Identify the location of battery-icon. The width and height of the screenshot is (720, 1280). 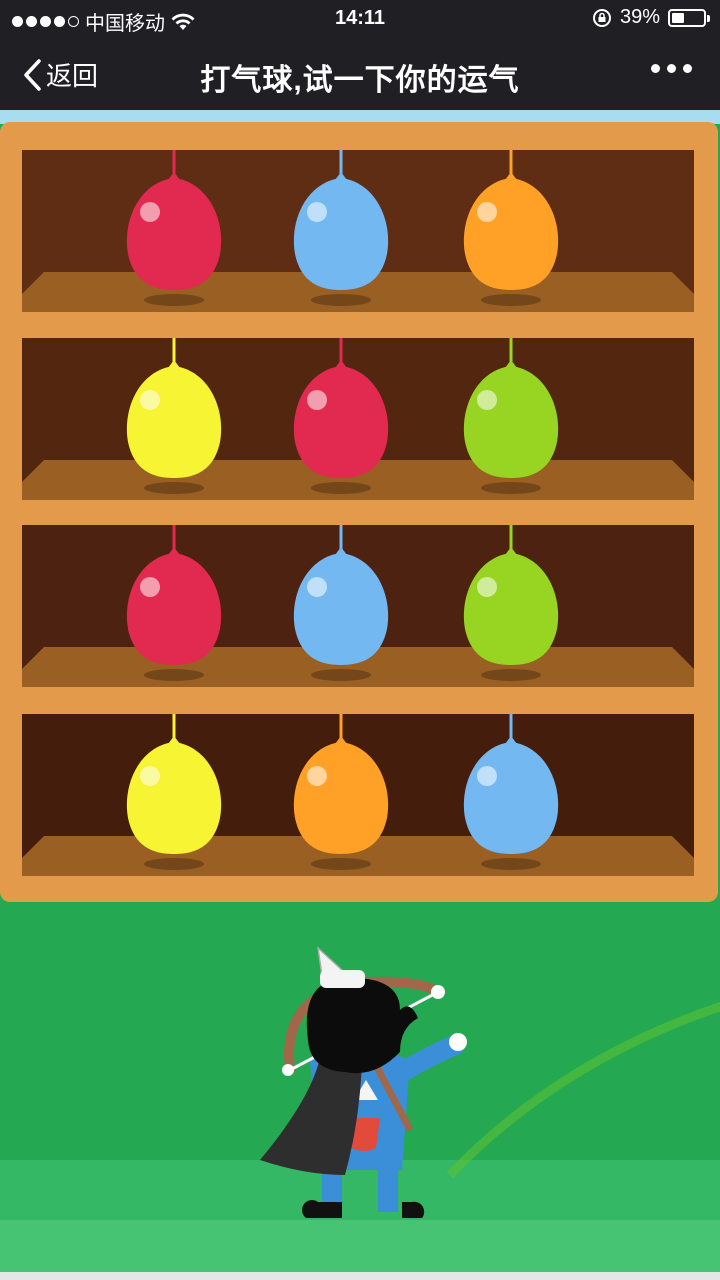
(689, 17).